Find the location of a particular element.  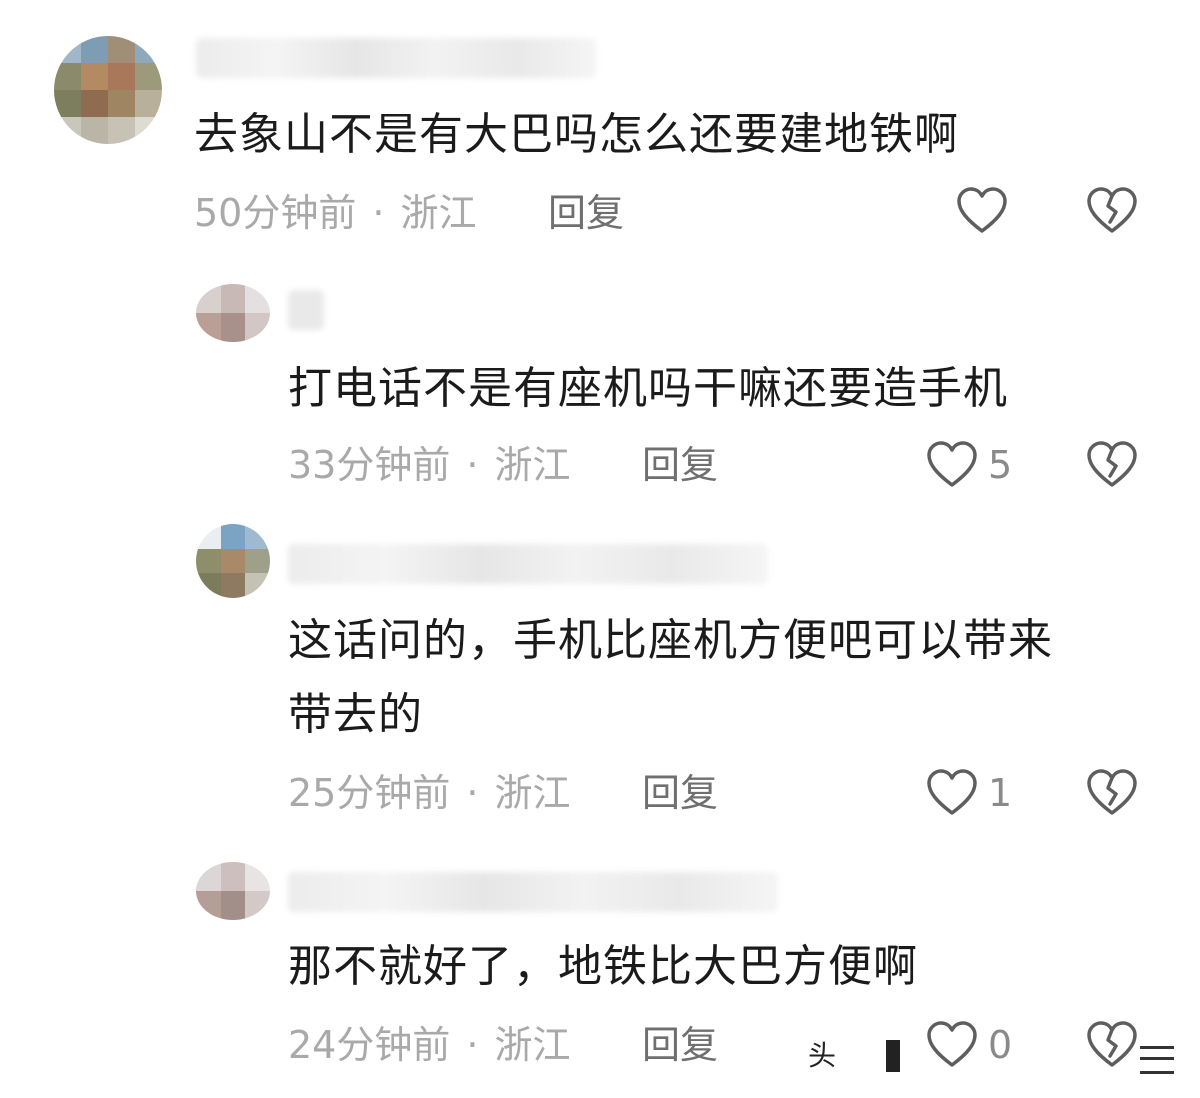

like-button: 1 is located at coordinates (969, 793).